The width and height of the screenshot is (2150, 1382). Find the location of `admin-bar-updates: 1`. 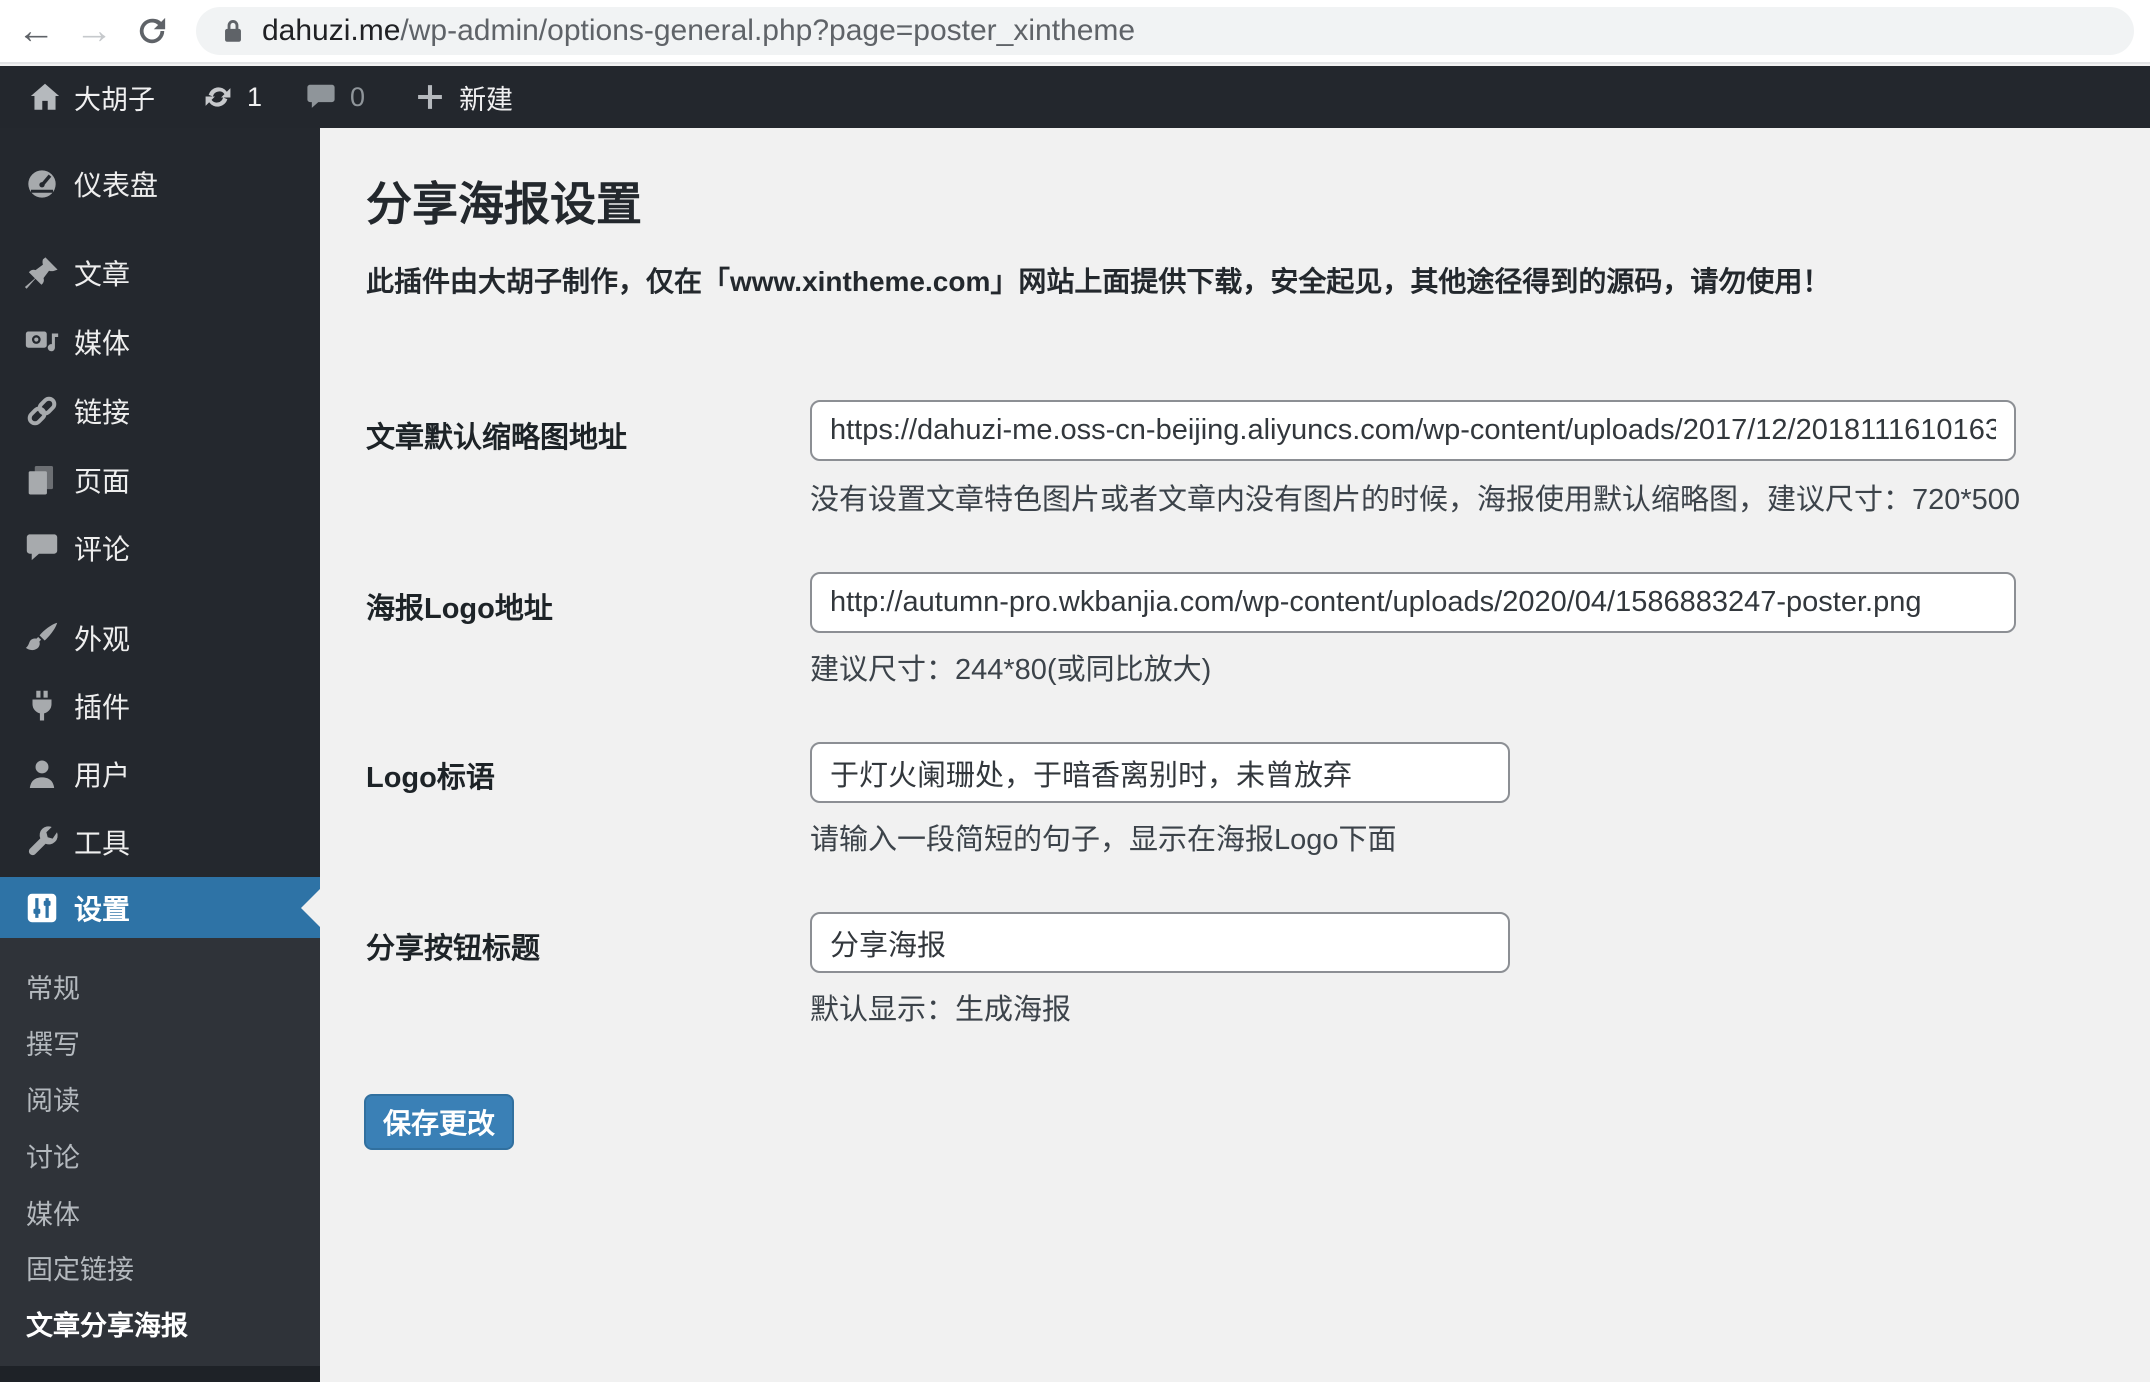

admin-bar-updates: 1 is located at coordinates (231, 97).